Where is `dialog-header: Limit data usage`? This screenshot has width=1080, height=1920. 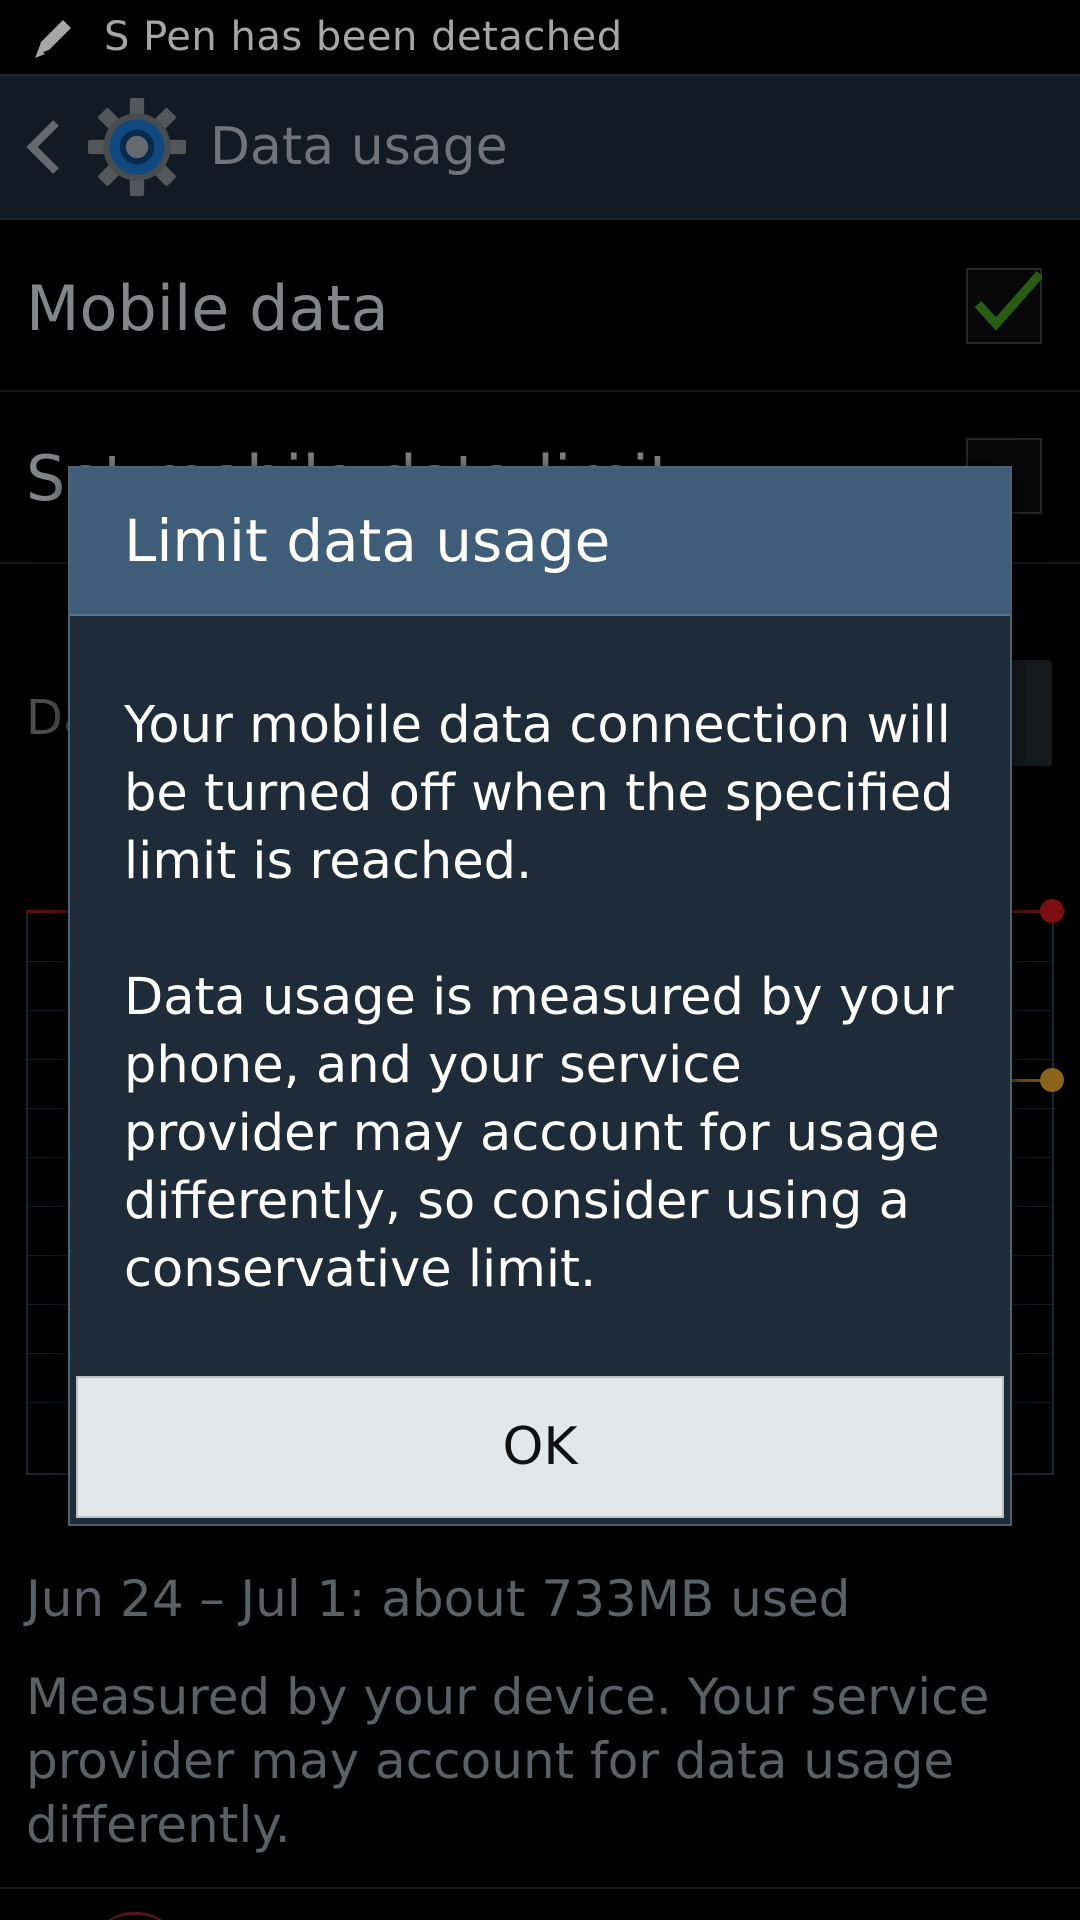
dialog-header: Limit data usage is located at coordinates (540, 542).